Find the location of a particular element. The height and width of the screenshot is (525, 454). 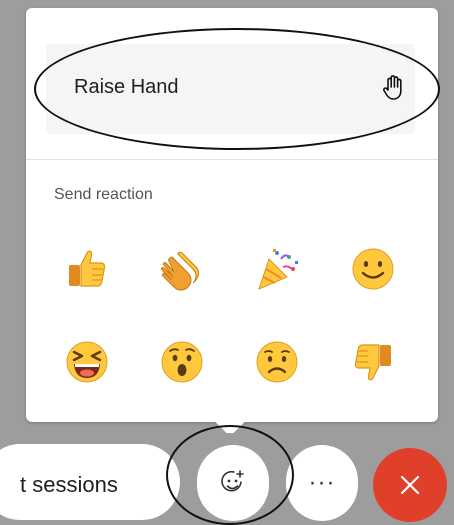

thumbs-up-icon is located at coordinates (87, 268).